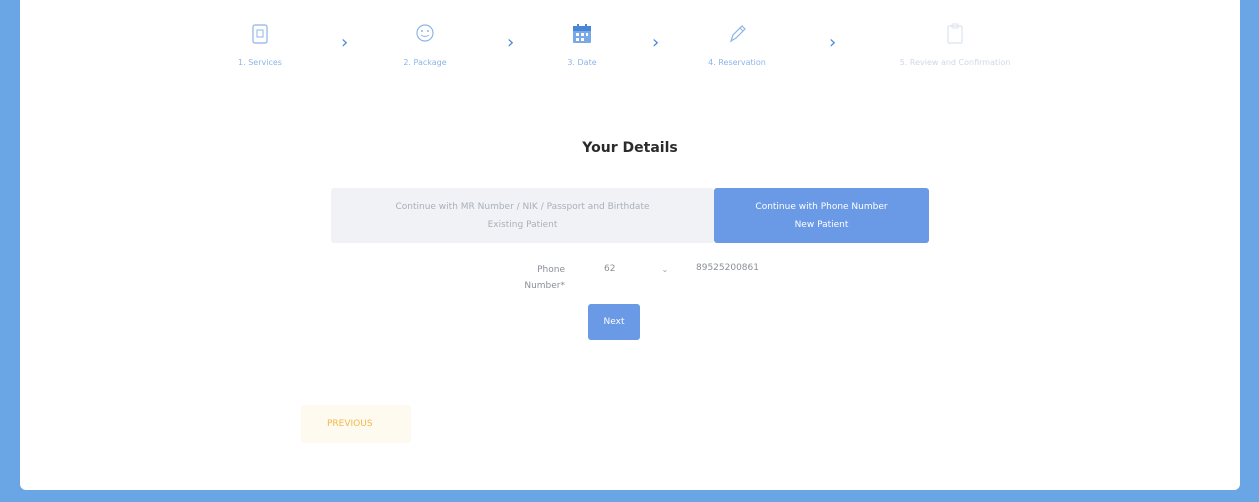 The height and width of the screenshot is (502, 1259). I want to click on country-code-select: 62 ⌄, so click(648, 269).